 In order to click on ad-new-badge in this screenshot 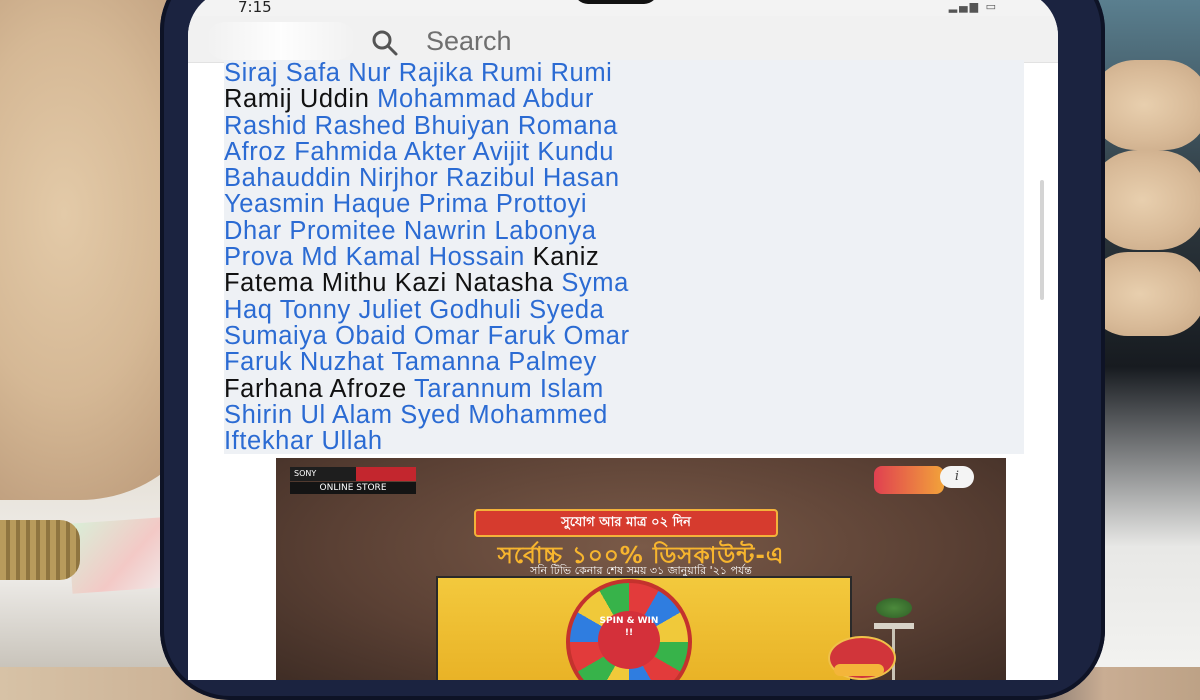, I will do `click(909, 480)`.